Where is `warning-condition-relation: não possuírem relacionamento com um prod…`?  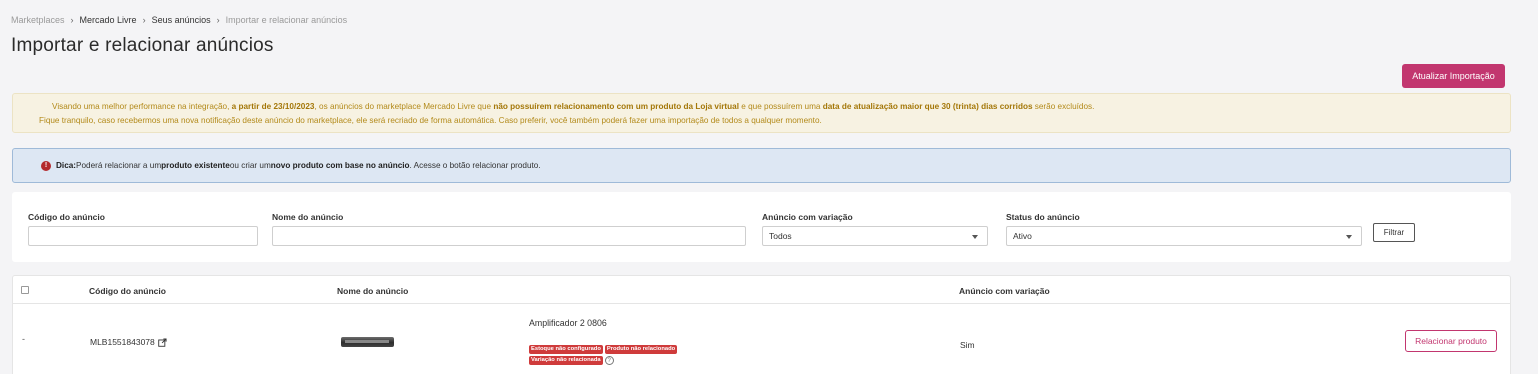
warning-condition-relation: não possuírem relacionamento com um prod… is located at coordinates (616, 106).